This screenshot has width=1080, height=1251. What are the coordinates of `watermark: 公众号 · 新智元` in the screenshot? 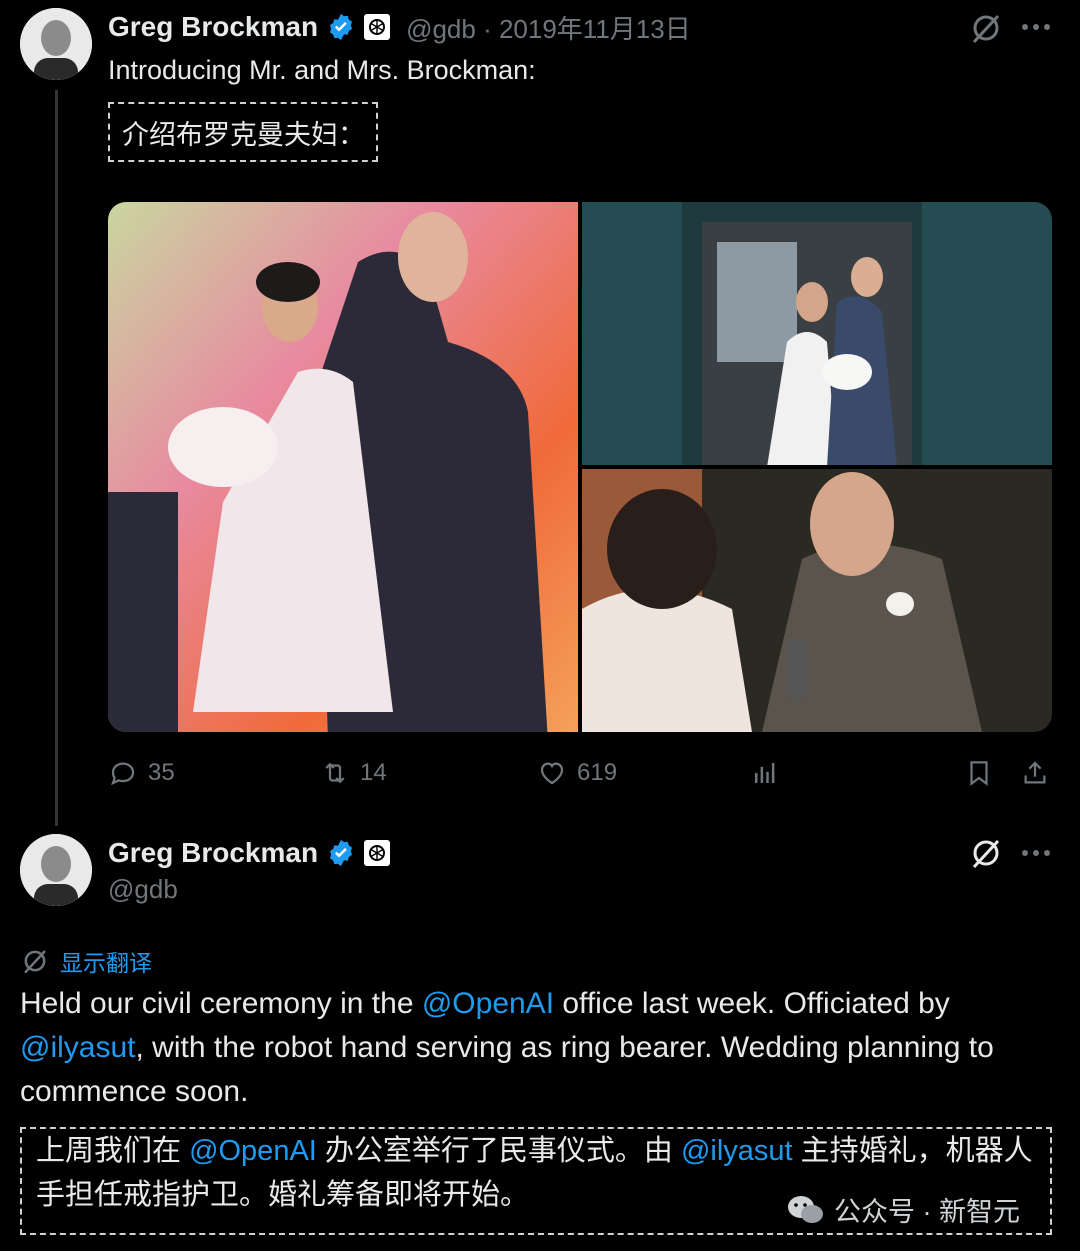 It's located at (903, 1209).